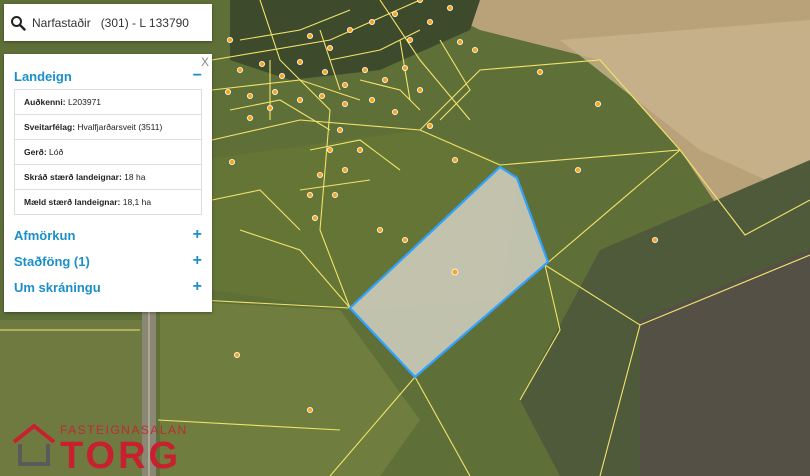  Describe the element at coordinates (52, 261) in the screenshot. I see `section-title: Staðföng (1)` at that location.